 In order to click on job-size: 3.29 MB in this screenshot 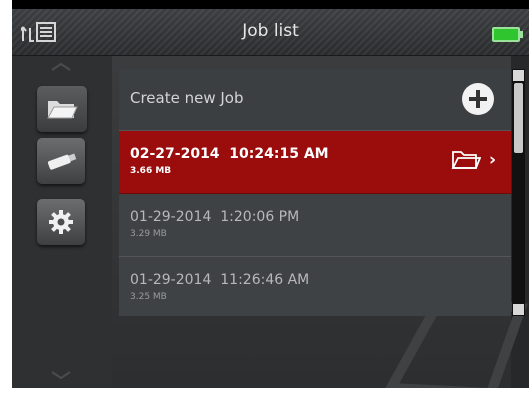, I will do `click(148, 234)`.